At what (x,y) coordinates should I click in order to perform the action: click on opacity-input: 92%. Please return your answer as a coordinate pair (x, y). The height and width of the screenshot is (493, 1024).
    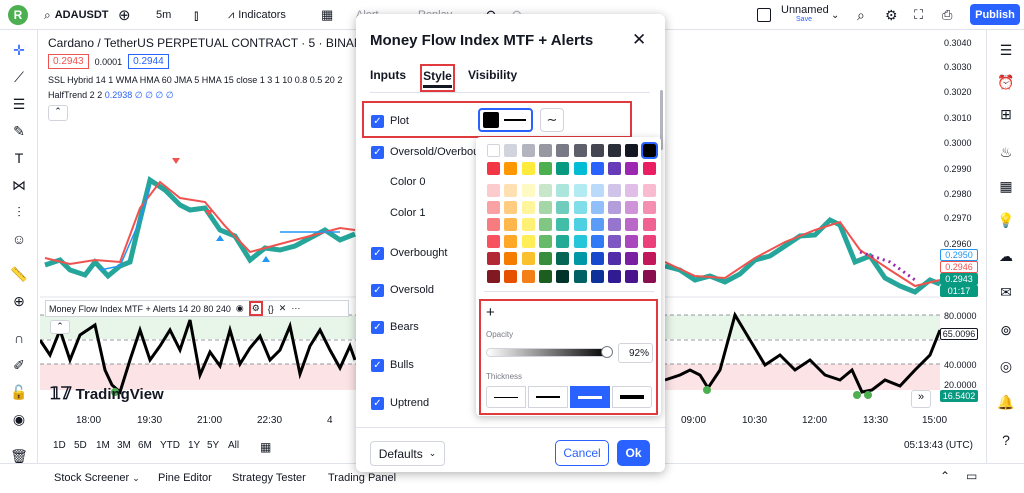
    Looking at the image, I should click on (635, 353).